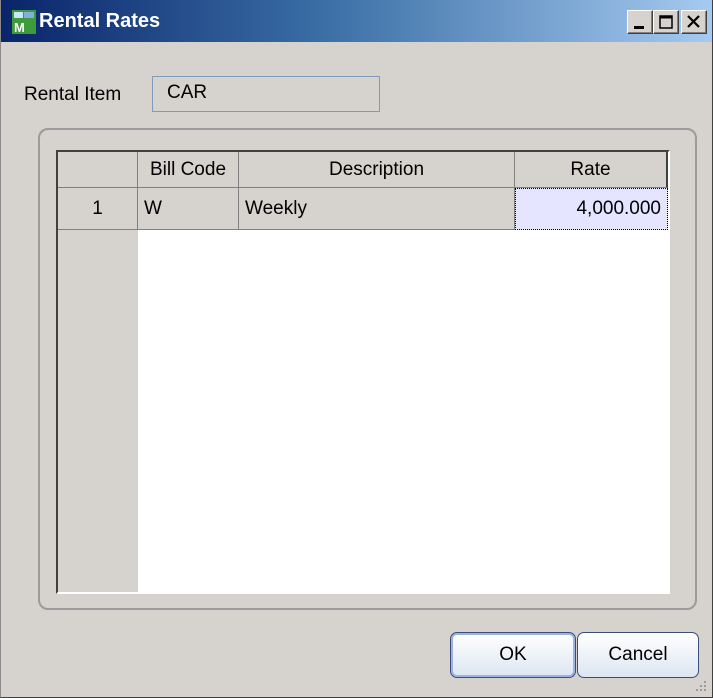 Image resolution: width=713 pixels, height=698 pixels. I want to click on cancel-label: Cancel, so click(638, 654).